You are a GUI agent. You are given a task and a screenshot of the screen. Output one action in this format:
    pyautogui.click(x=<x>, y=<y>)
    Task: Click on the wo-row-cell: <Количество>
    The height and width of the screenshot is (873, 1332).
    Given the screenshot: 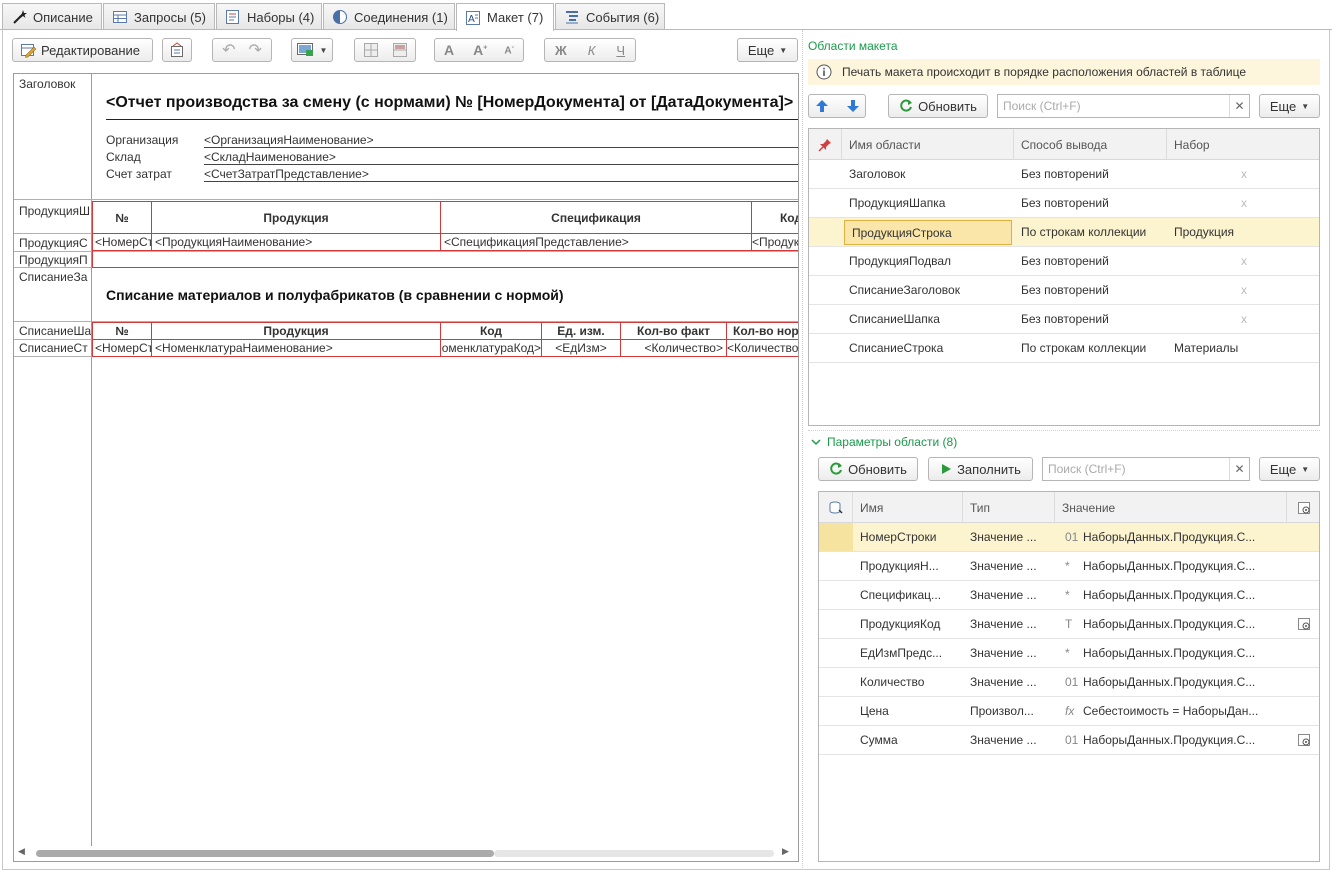 What is the action you would take?
    pyautogui.click(x=673, y=348)
    